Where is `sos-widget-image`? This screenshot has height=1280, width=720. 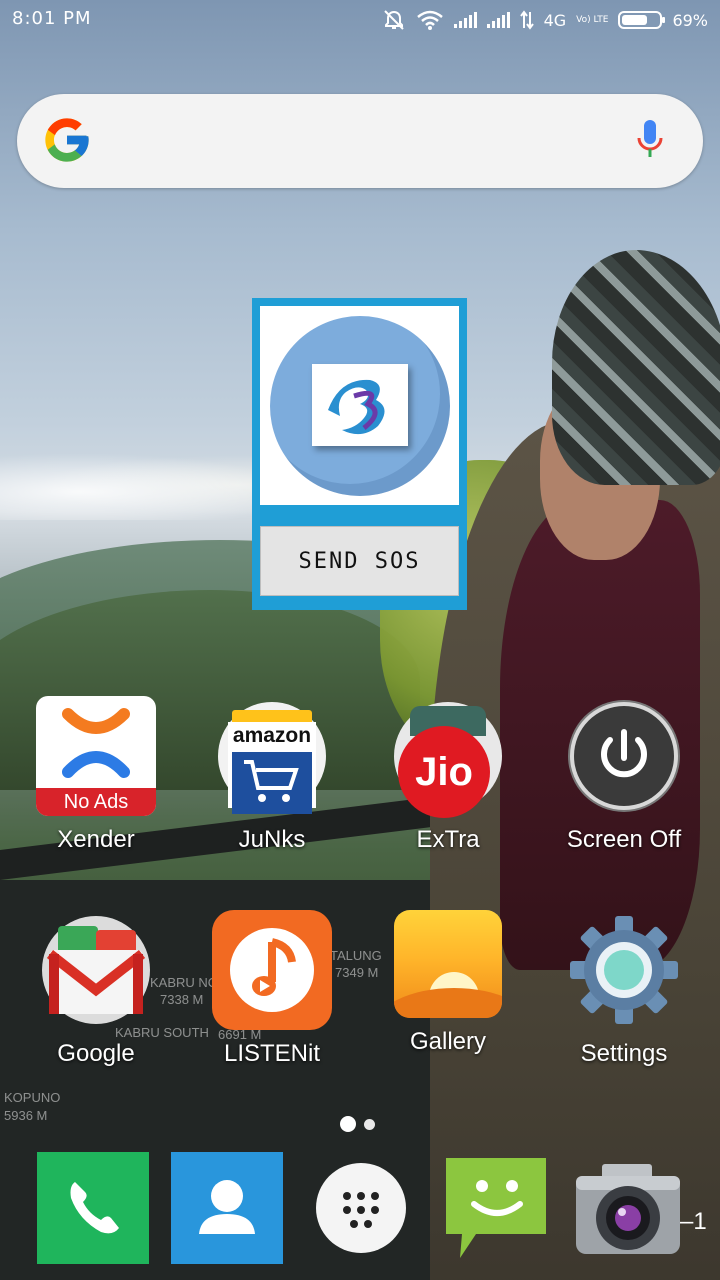 sos-widget-image is located at coordinates (359, 405).